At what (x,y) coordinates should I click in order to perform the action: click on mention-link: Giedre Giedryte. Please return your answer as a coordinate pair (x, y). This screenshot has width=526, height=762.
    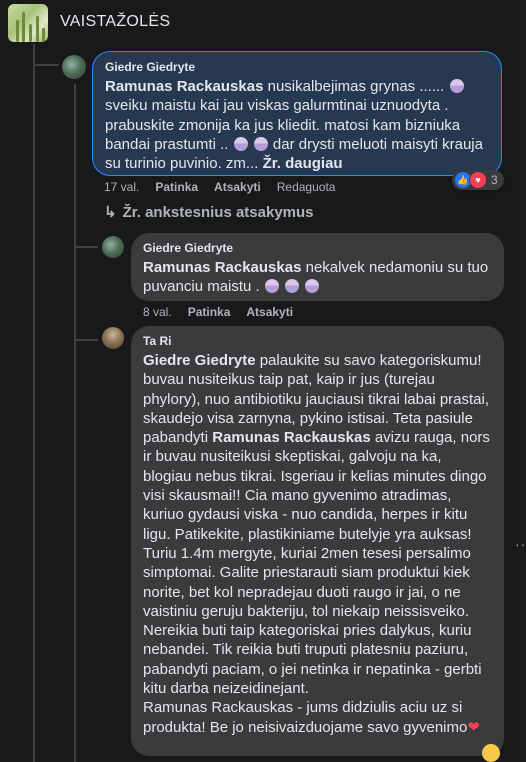
    Looking at the image, I should click on (199, 360).